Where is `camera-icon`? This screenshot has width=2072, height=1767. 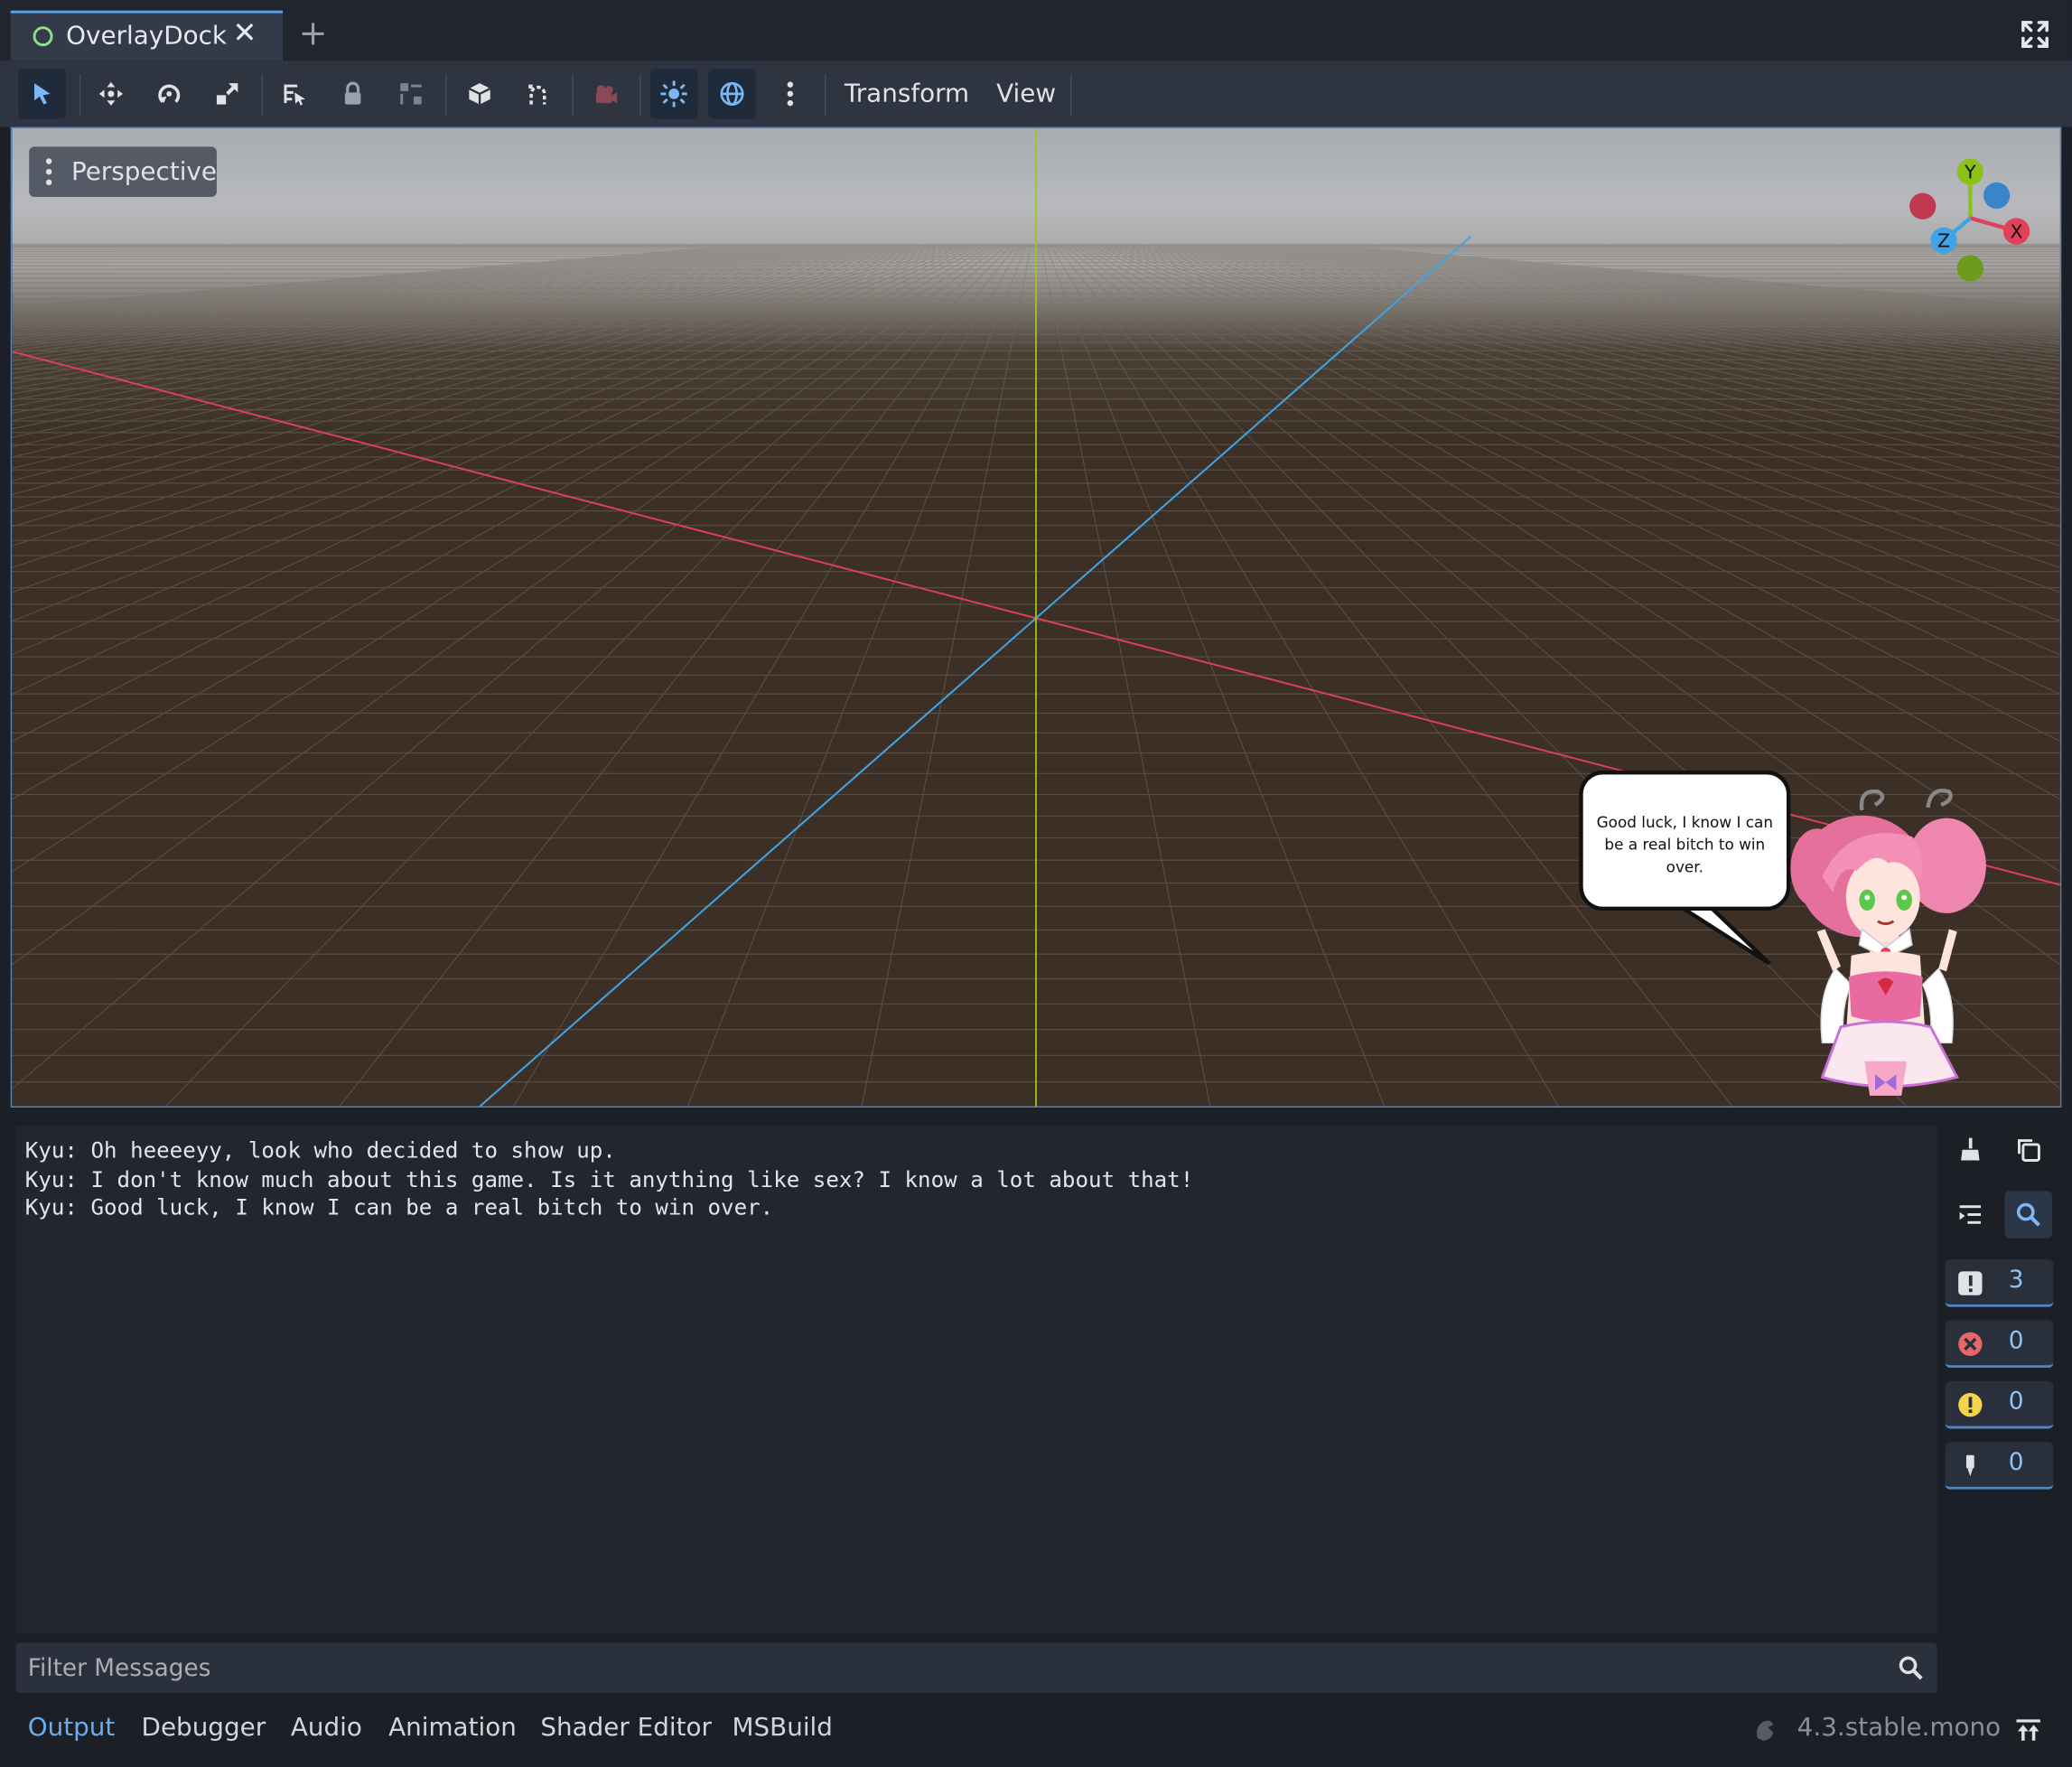 camera-icon is located at coordinates (606, 94).